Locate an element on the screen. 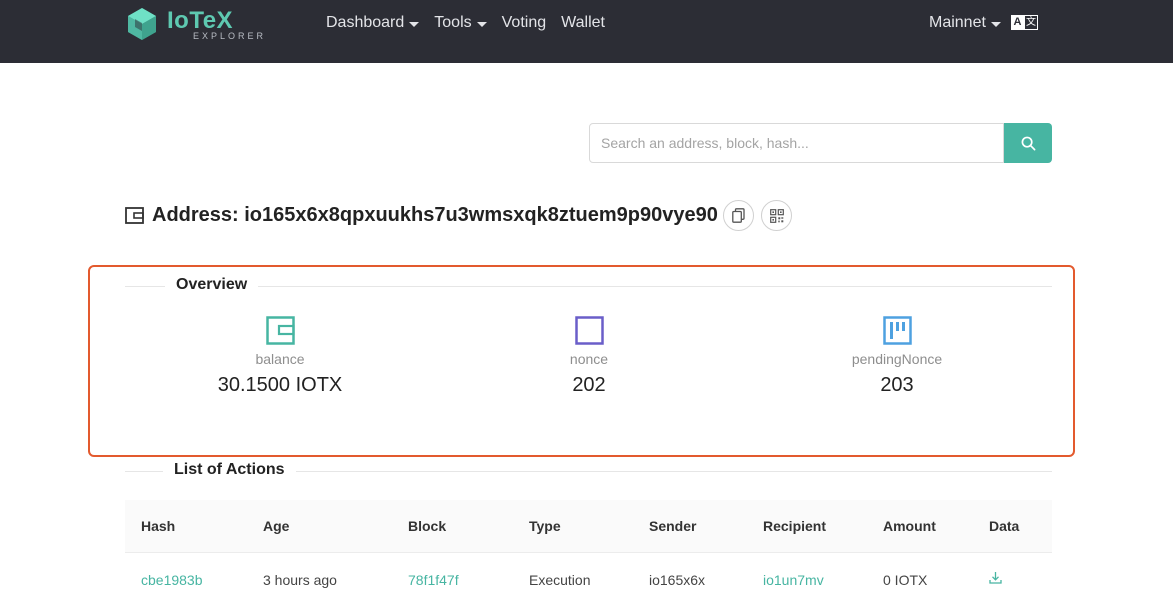 Image resolution: width=1173 pixels, height=603 pixels. nav-wallet-label: Wallet is located at coordinates (583, 22).